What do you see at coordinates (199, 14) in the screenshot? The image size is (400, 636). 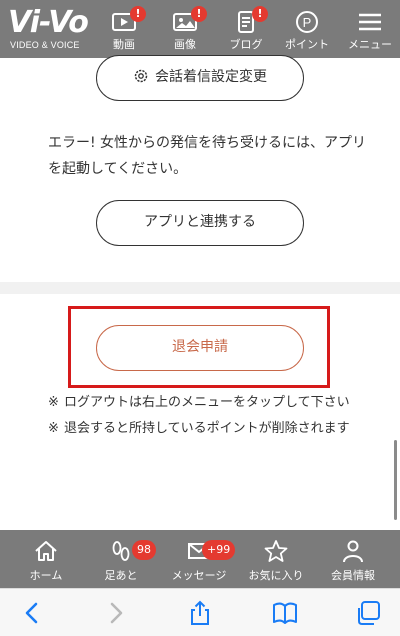 I see `image-badge: !` at bounding box center [199, 14].